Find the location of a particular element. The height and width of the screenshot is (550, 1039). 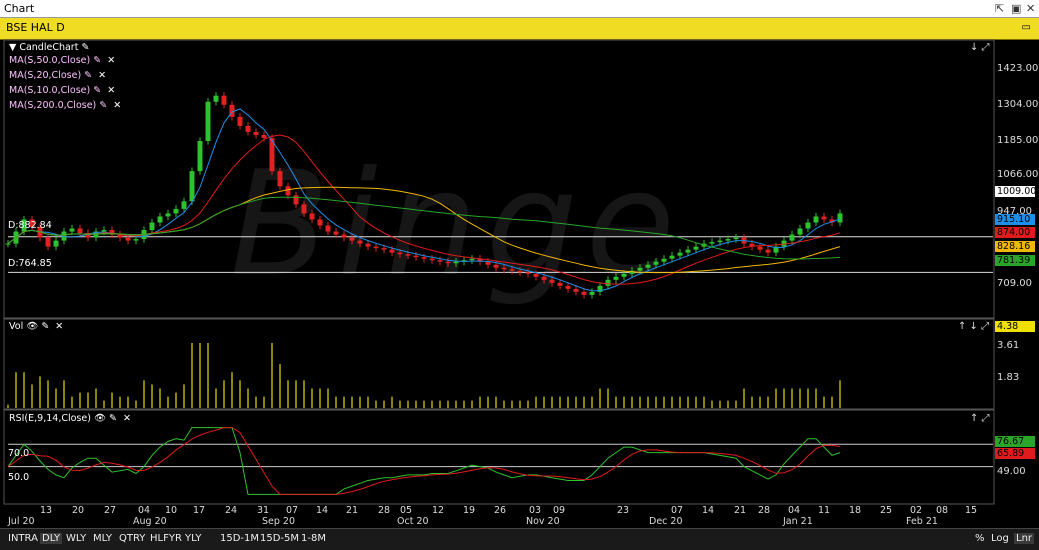

legend-ma10: MA(S,10.0,Close) ✎ ✕ is located at coordinates (62, 90).